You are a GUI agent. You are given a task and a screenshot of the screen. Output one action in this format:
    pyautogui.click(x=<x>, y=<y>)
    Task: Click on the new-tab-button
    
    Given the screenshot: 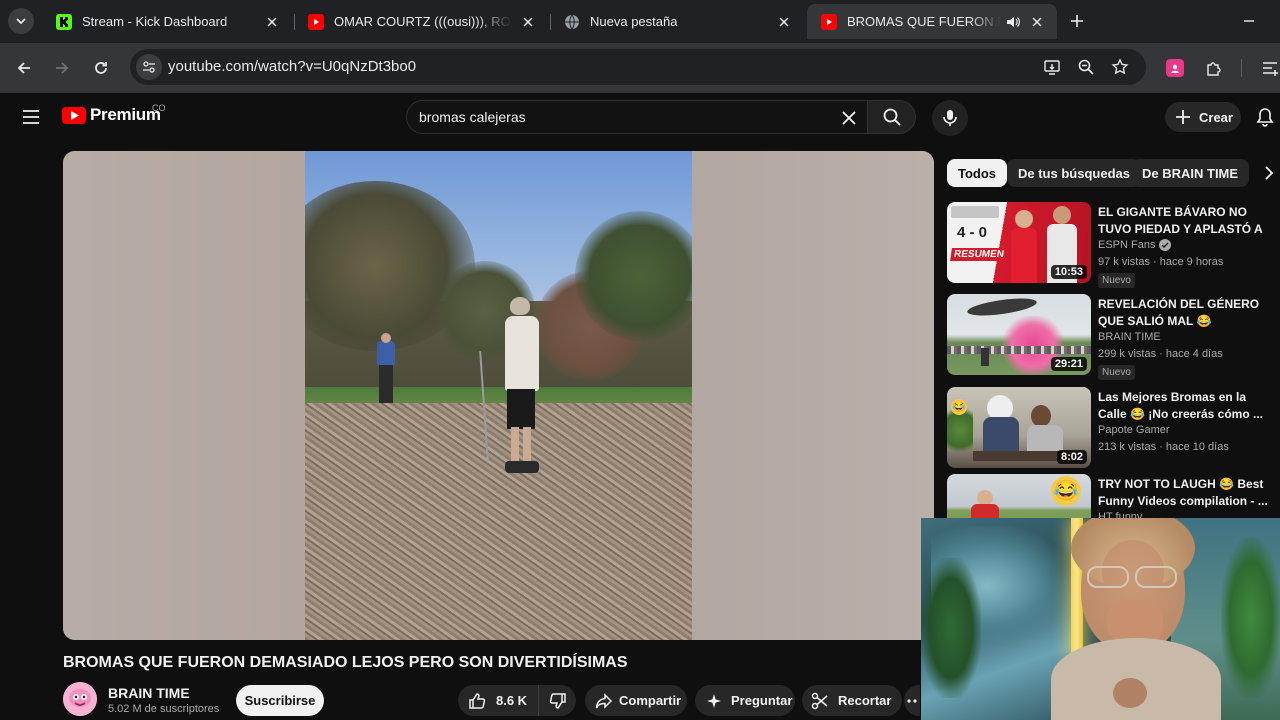 What is the action you would take?
    pyautogui.click(x=1077, y=21)
    